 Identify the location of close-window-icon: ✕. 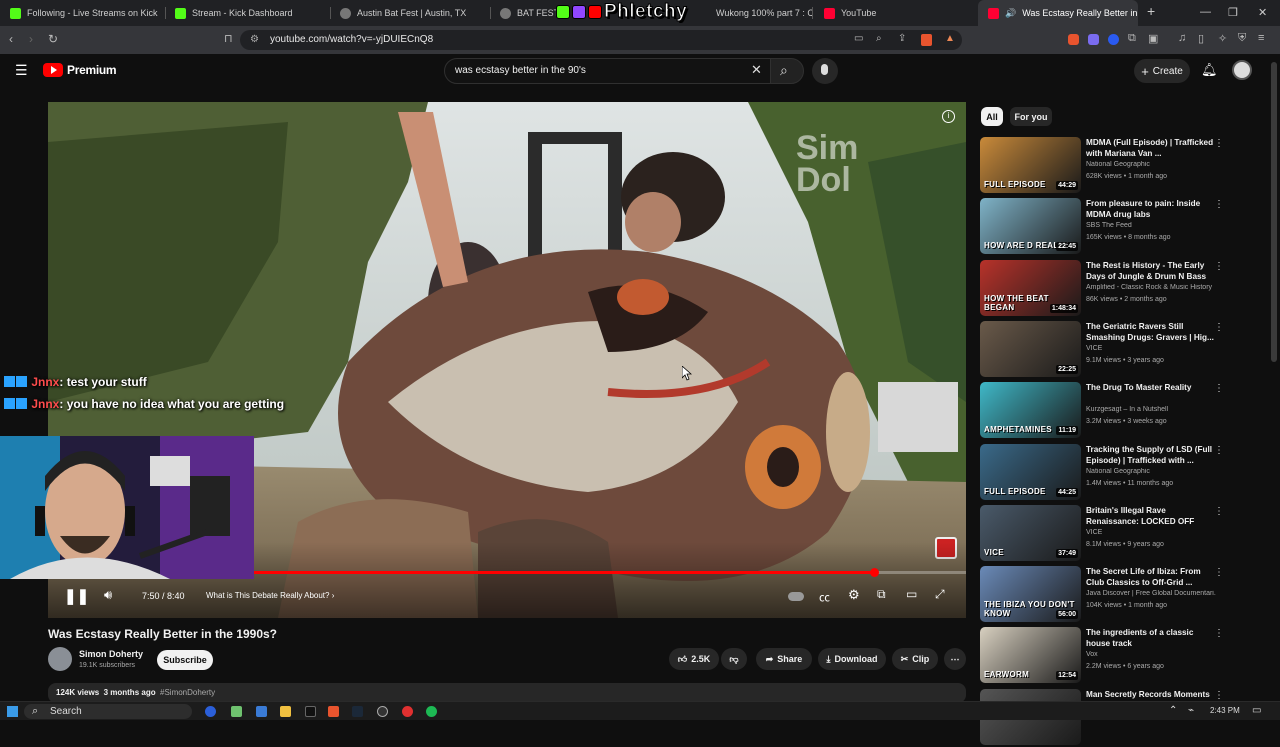
(1262, 12).